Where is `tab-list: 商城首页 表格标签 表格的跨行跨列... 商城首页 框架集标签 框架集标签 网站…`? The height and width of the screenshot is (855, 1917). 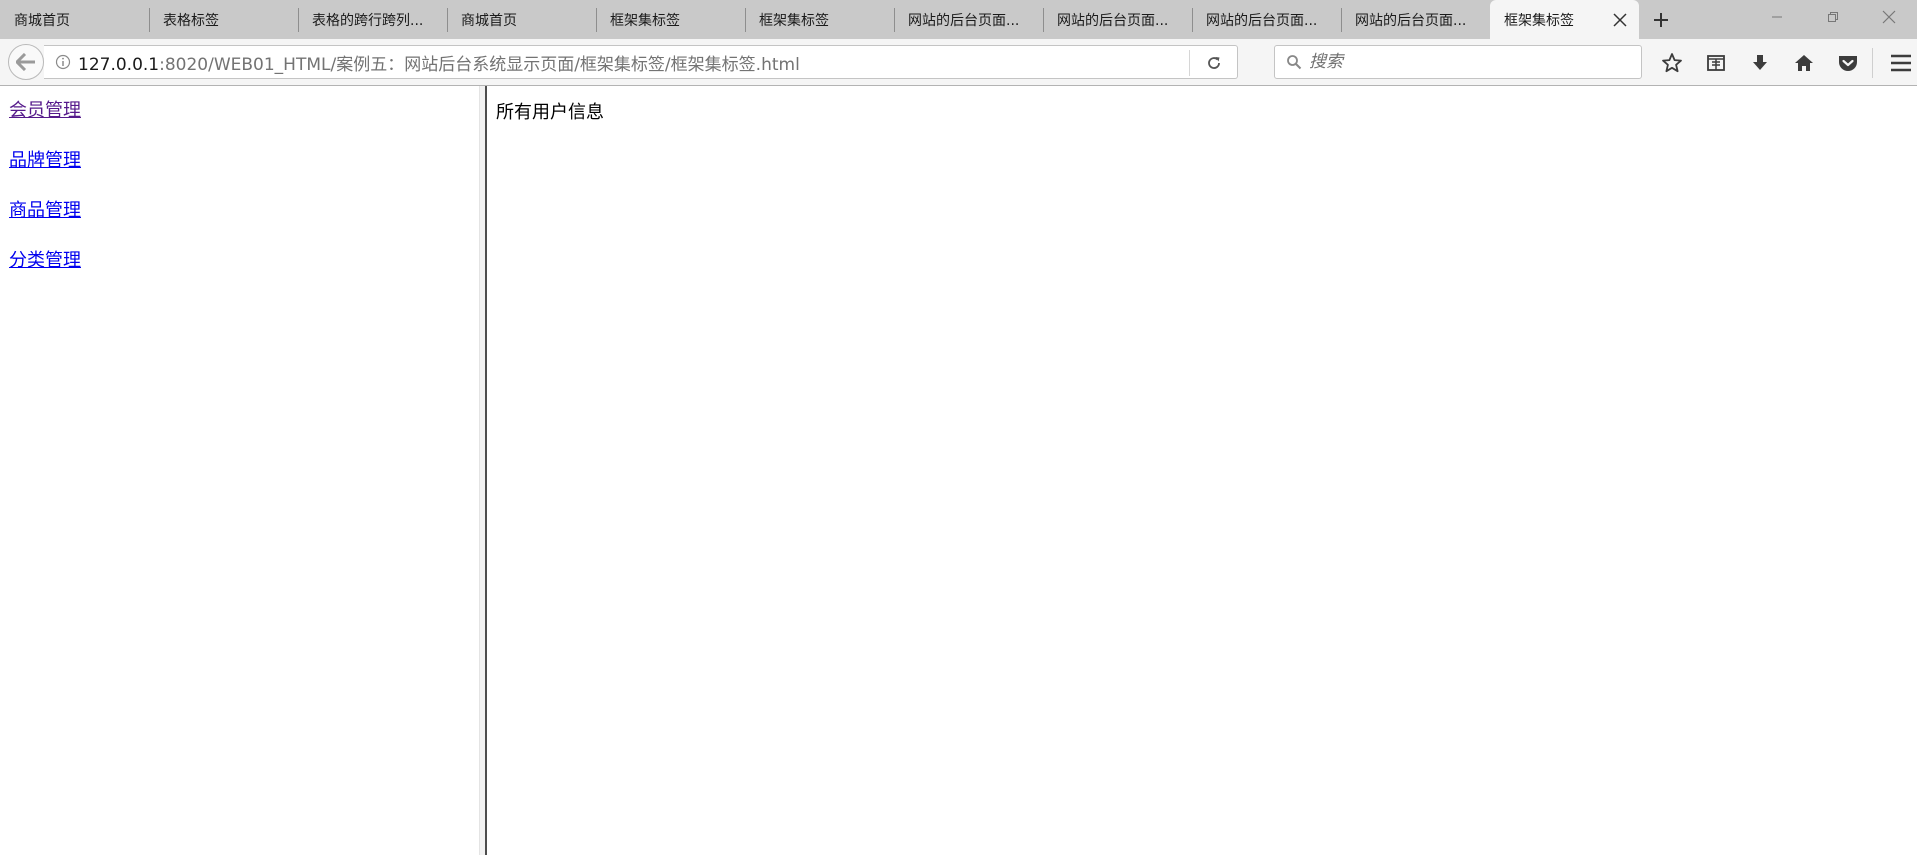 tab-list: 商城首页 表格标签 表格的跨行跨列... 商城首页 框架集标签 框架集标签 网站… is located at coordinates (819, 19).